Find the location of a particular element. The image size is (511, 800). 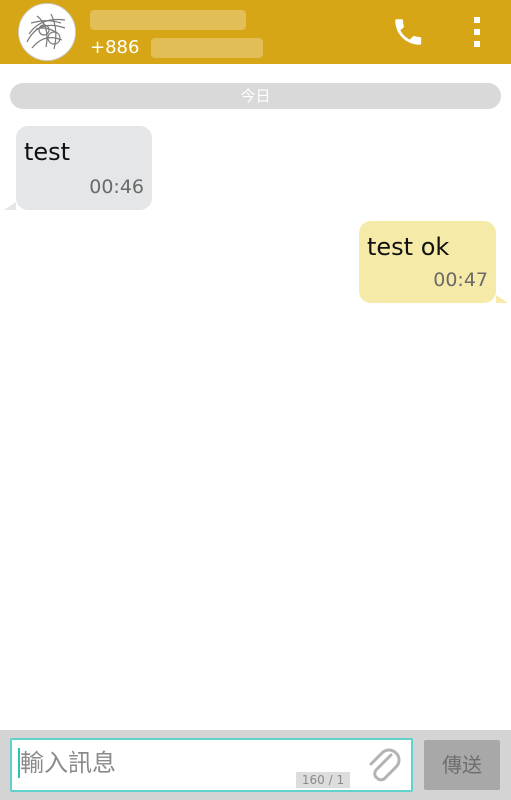

call-button is located at coordinates (408, 32).